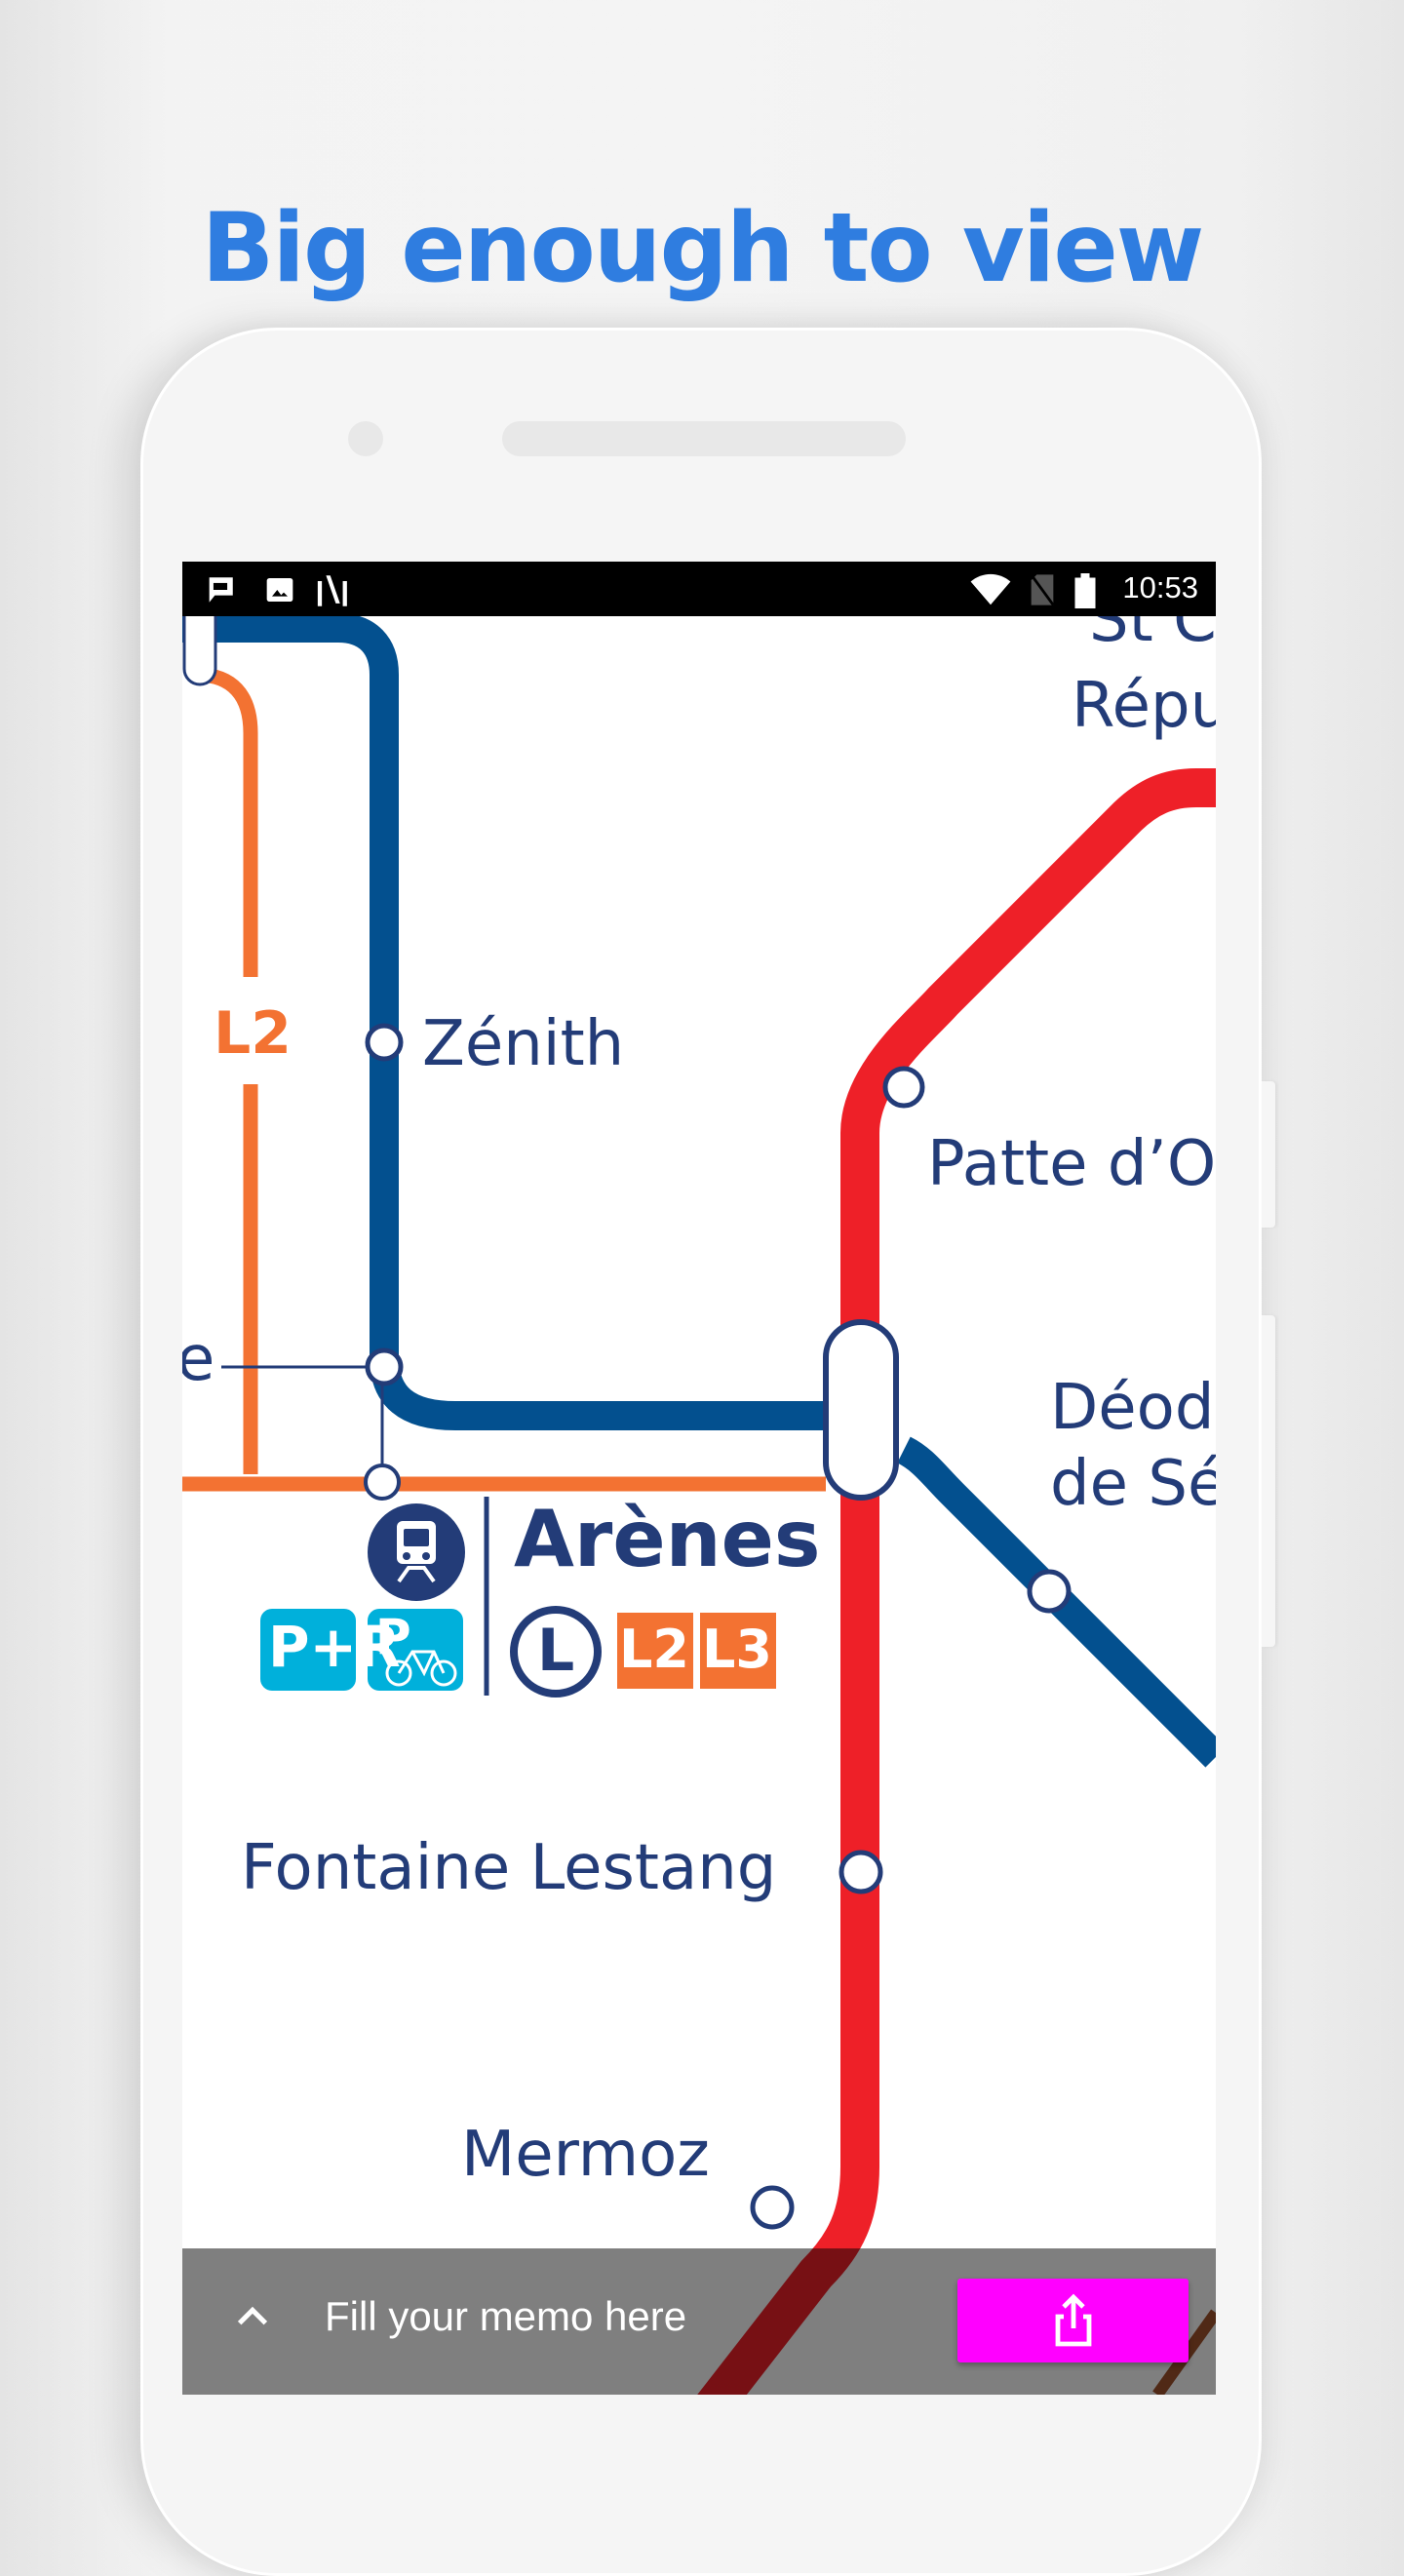  What do you see at coordinates (772, 2207) in the screenshot?
I see `station-node-mermoz` at bounding box center [772, 2207].